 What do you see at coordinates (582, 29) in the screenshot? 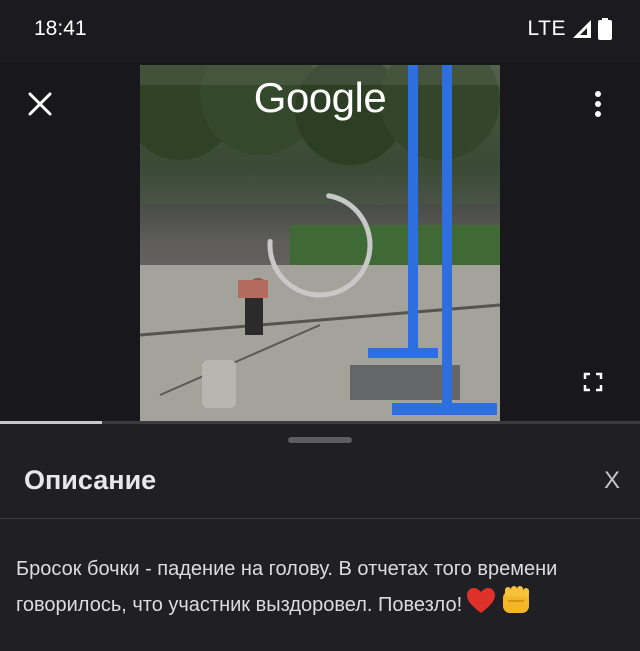
I see `signal-icon` at bounding box center [582, 29].